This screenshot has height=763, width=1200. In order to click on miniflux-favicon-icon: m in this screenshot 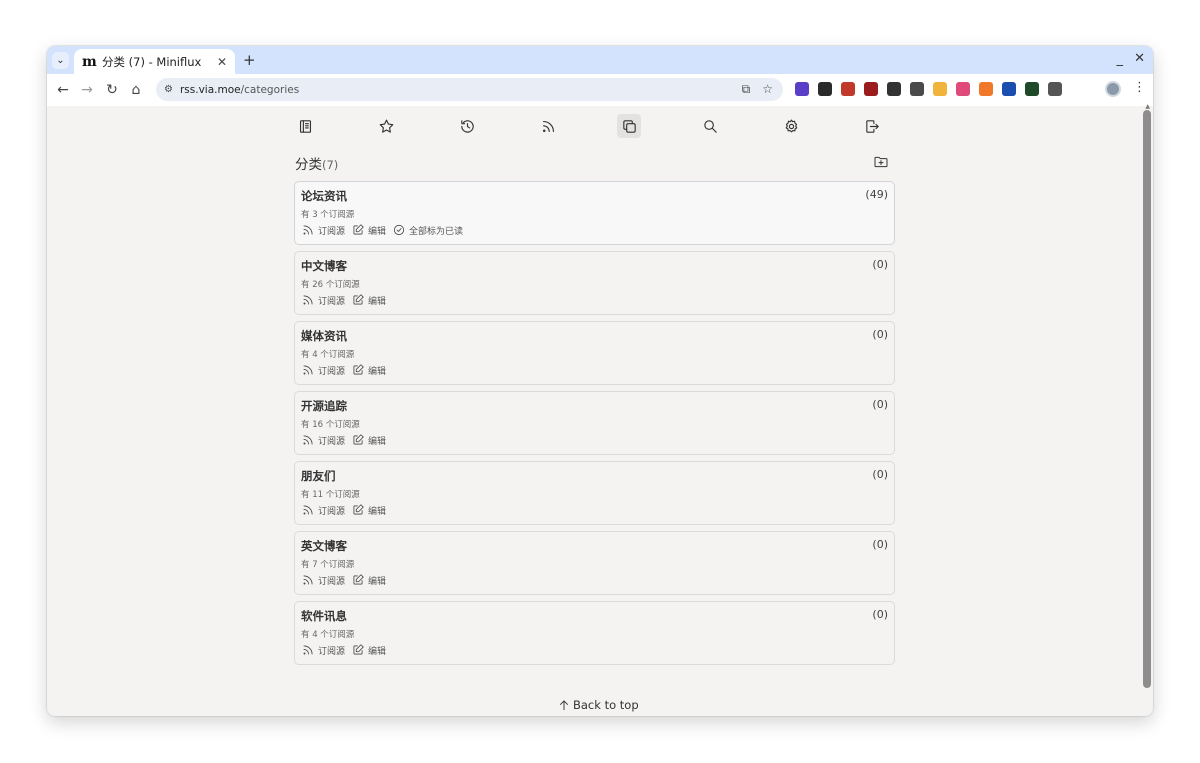, I will do `click(89, 61)`.